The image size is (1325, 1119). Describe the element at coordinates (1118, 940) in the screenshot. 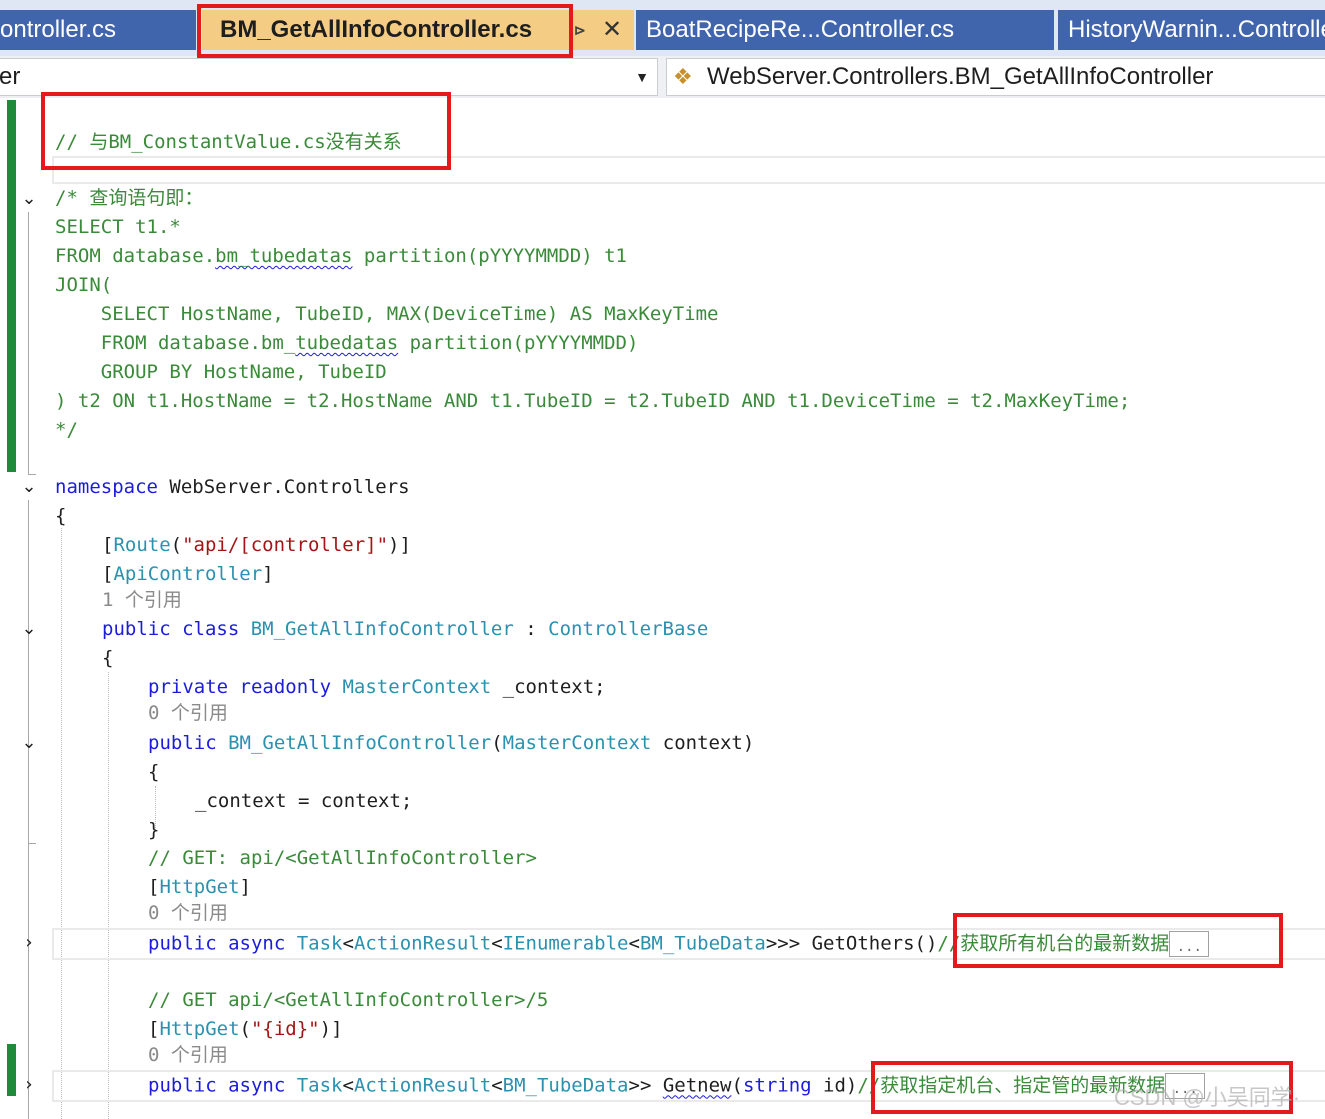

I see `highlight-box-getothers` at that location.